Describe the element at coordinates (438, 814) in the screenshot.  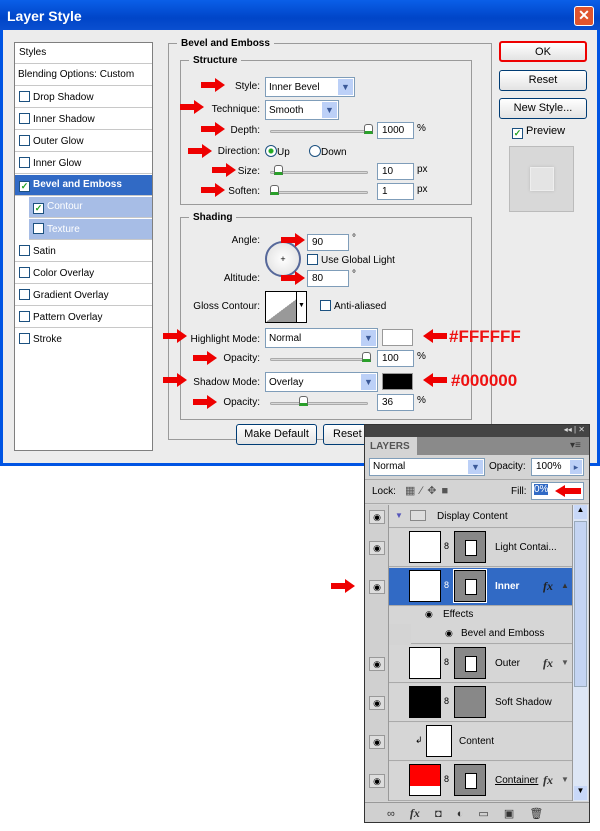
I see `add-mask-icon: ◘` at that location.